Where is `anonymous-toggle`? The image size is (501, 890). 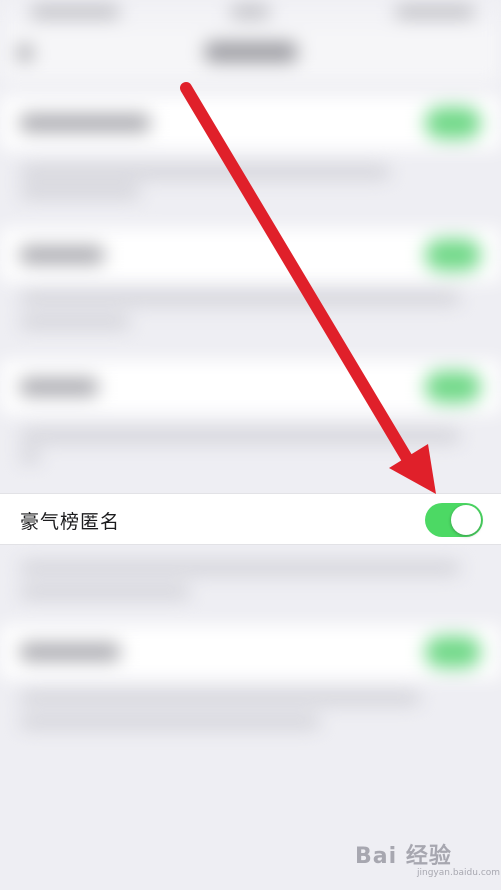
anonymous-toggle is located at coordinates (454, 520).